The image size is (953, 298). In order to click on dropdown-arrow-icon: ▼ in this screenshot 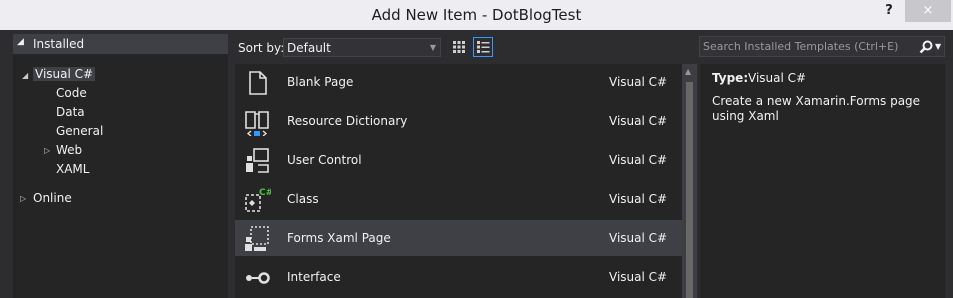, I will do `click(432, 47)`.